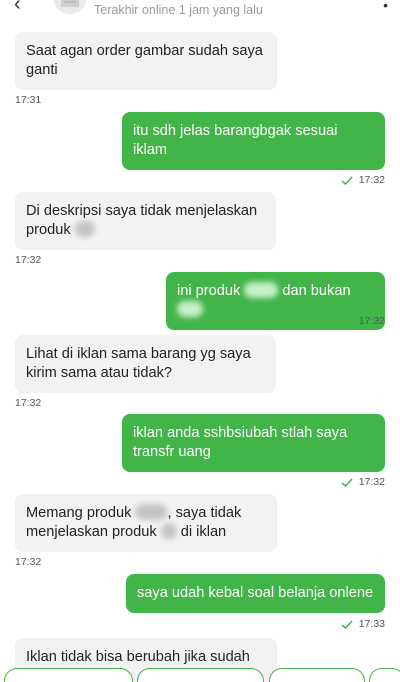 Image resolution: width=400 pixels, height=682 pixels. Describe the element at coordinates (172, 452) in the screenshot. I see `message-text: transfr uang` at that location.